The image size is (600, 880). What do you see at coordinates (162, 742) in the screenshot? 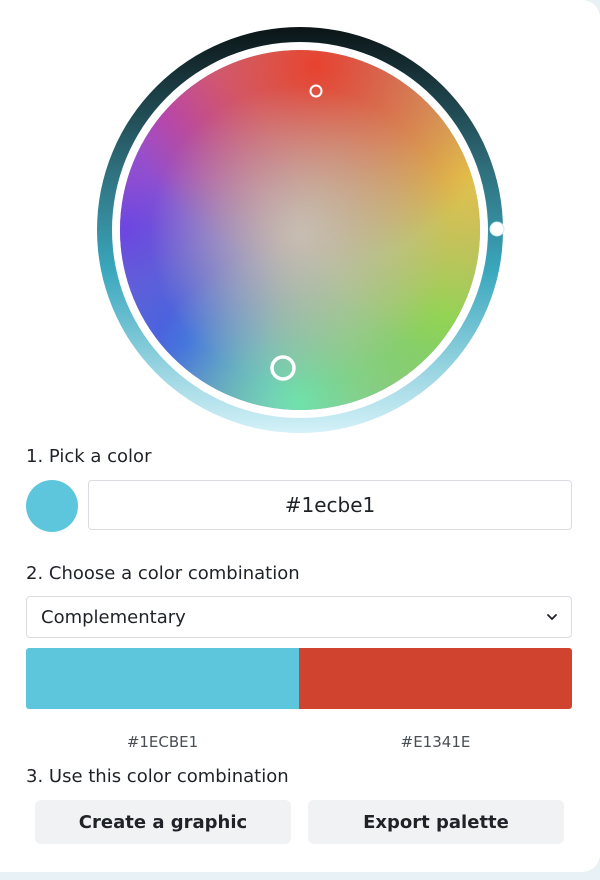
I see `palette-hex-primary: #1ECBE1` at bounding box center [162, 742].